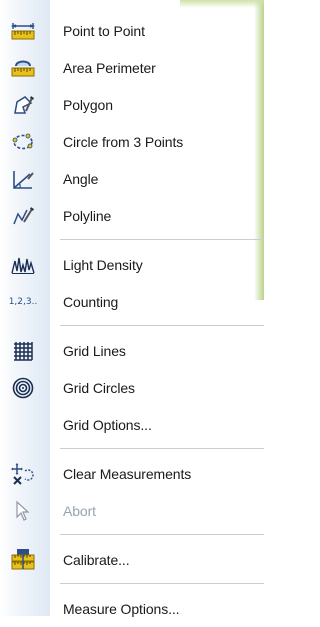  I want to click on background-top-edge, so click(222, 4).